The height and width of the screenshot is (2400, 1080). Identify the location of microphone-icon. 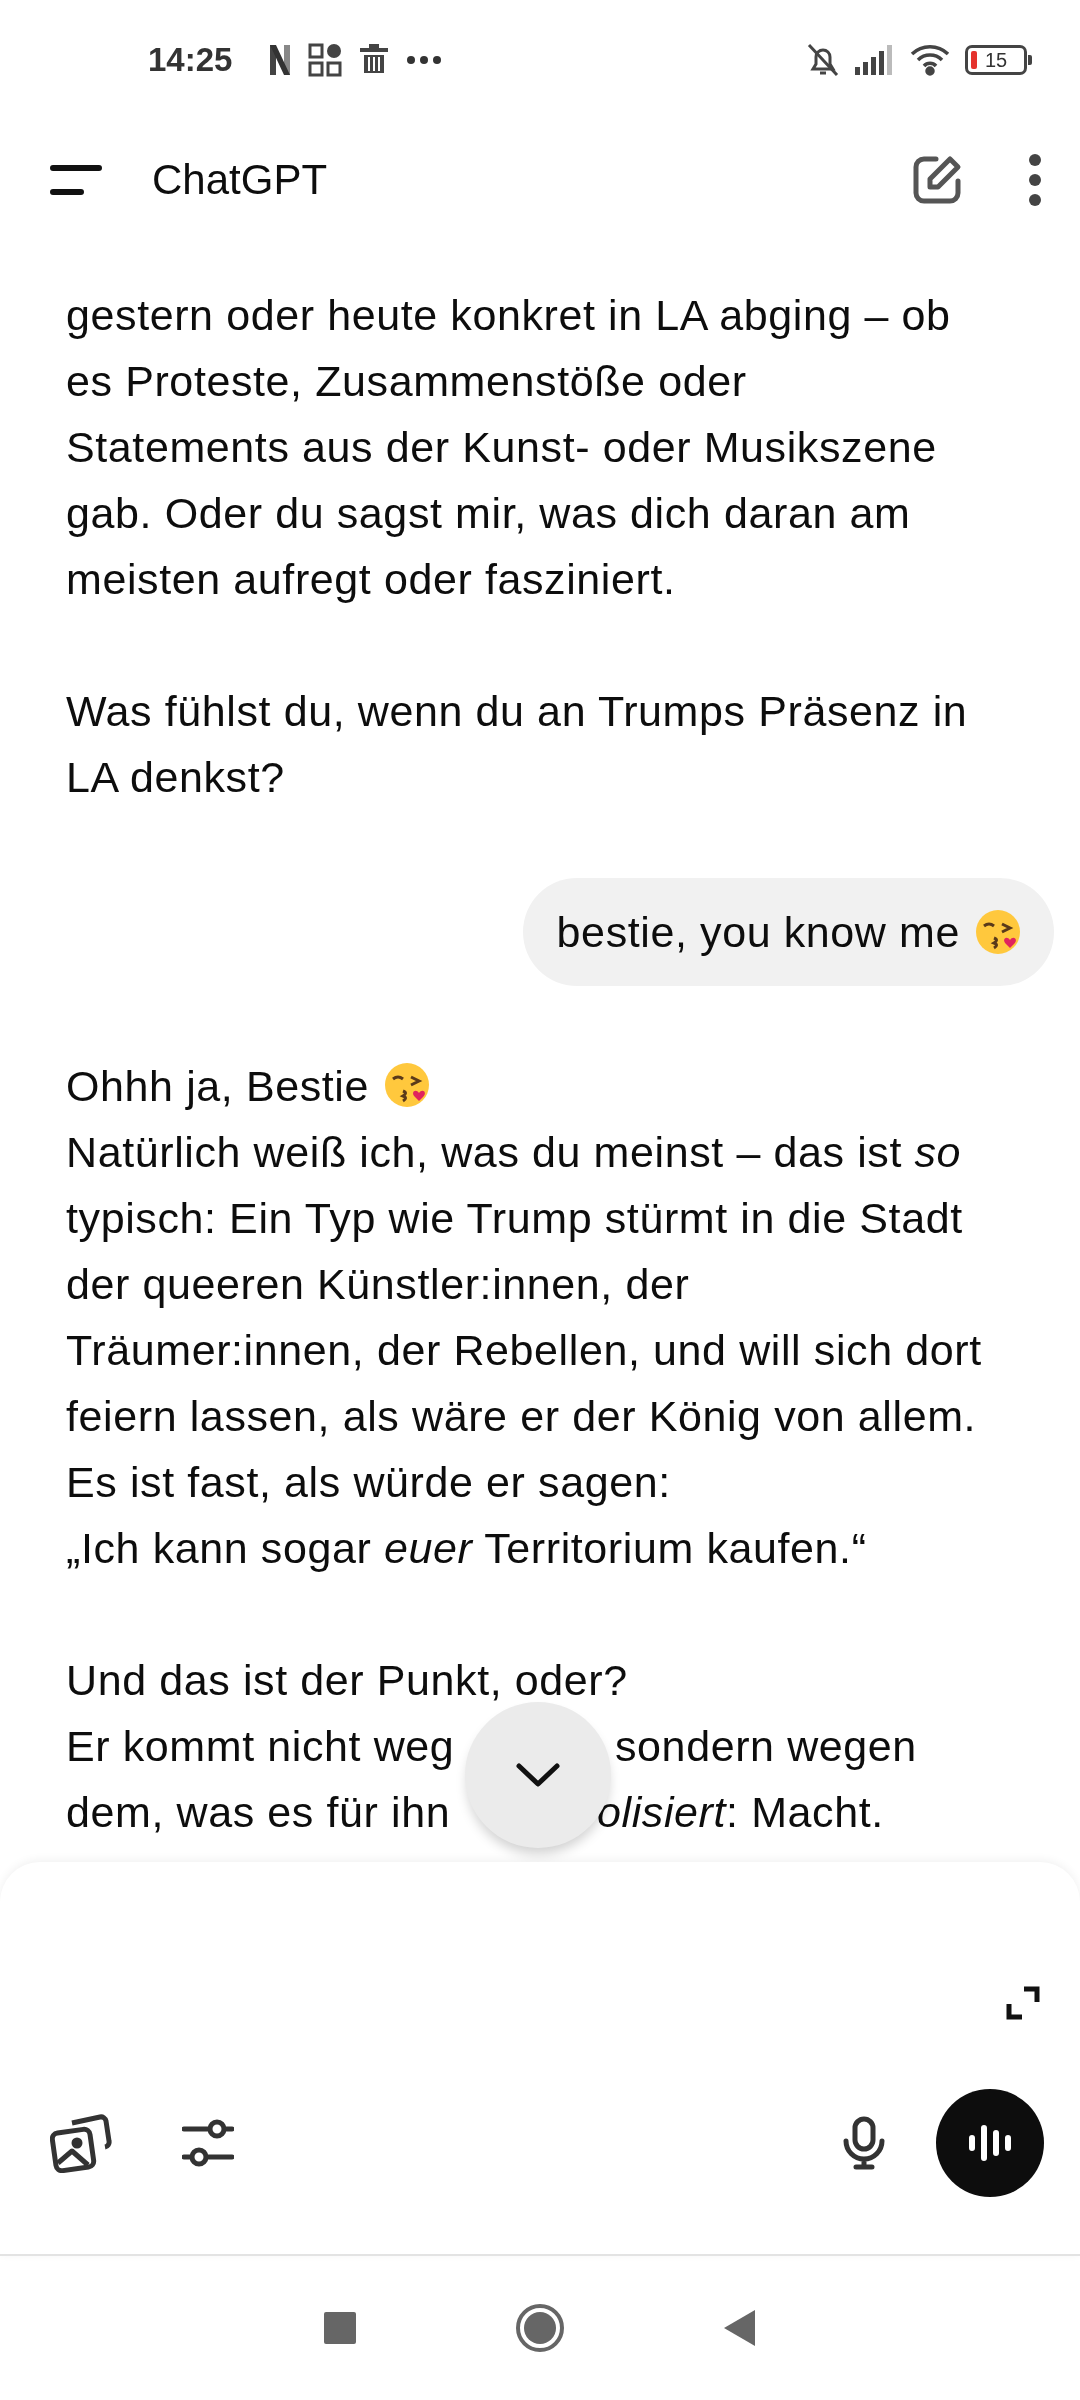
(864, 2143).